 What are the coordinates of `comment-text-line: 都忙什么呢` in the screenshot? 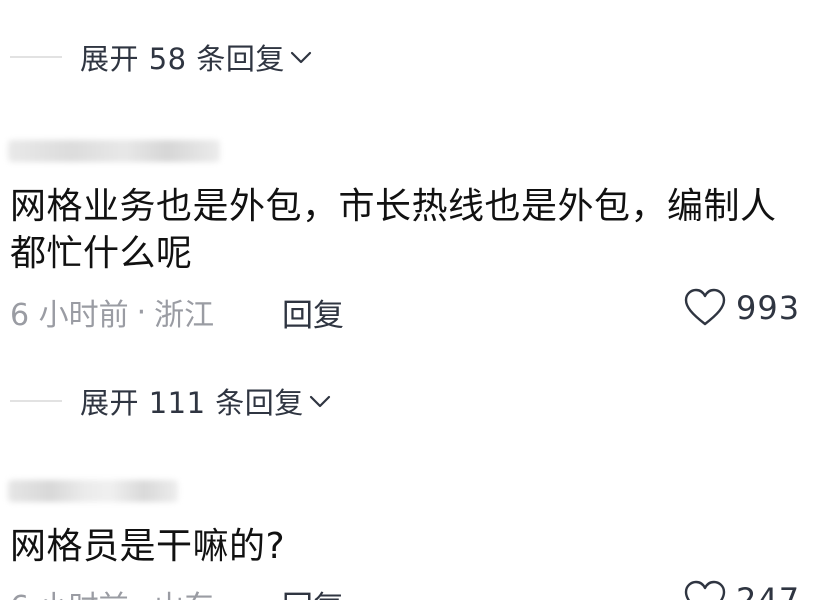 It's located at (101, 253).